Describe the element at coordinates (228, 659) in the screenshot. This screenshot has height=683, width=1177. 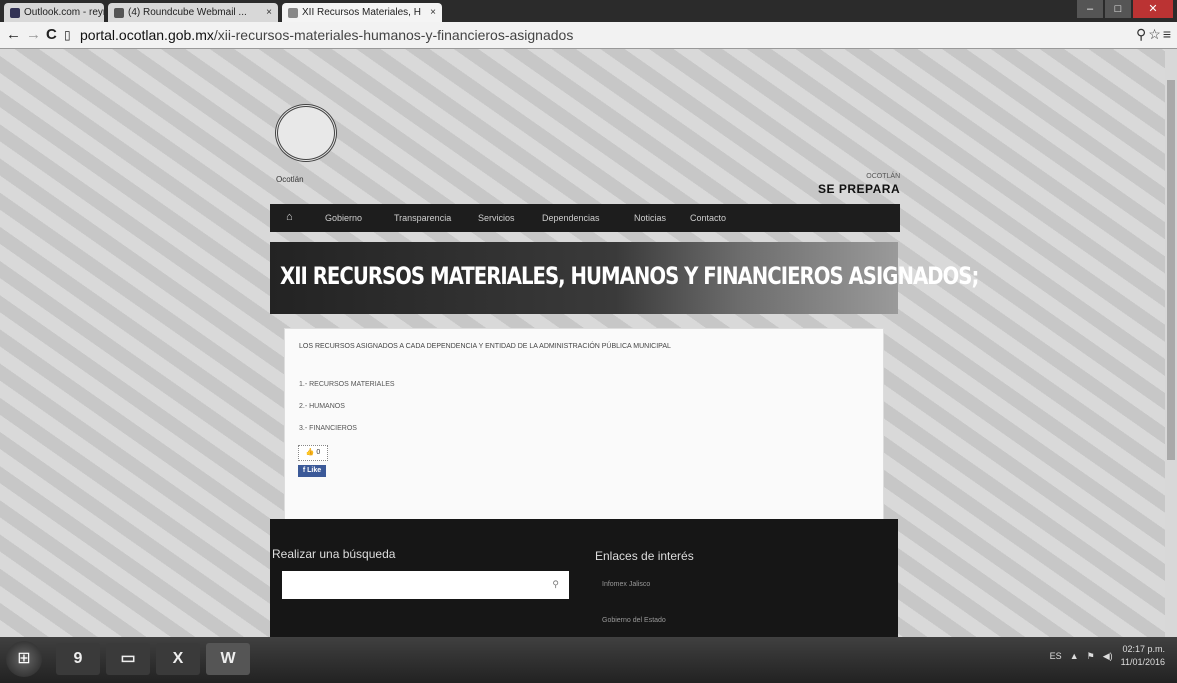
I see `taskbar-item-word: W` at that location.